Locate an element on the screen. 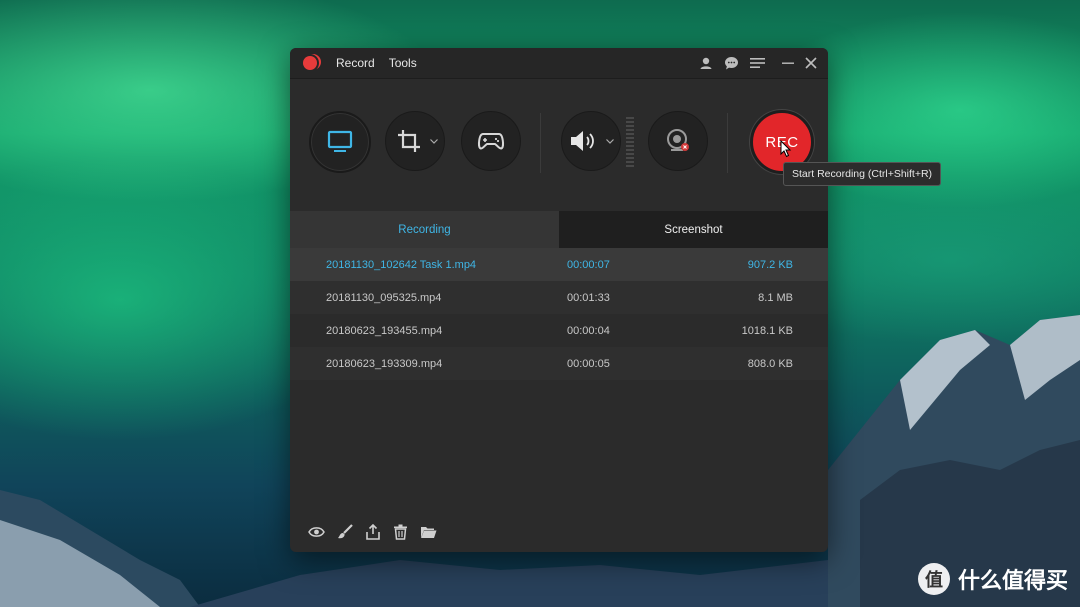 The width and height of the screenshot is (1080, 607). minimize-icon is located at coordinates (788, 63).